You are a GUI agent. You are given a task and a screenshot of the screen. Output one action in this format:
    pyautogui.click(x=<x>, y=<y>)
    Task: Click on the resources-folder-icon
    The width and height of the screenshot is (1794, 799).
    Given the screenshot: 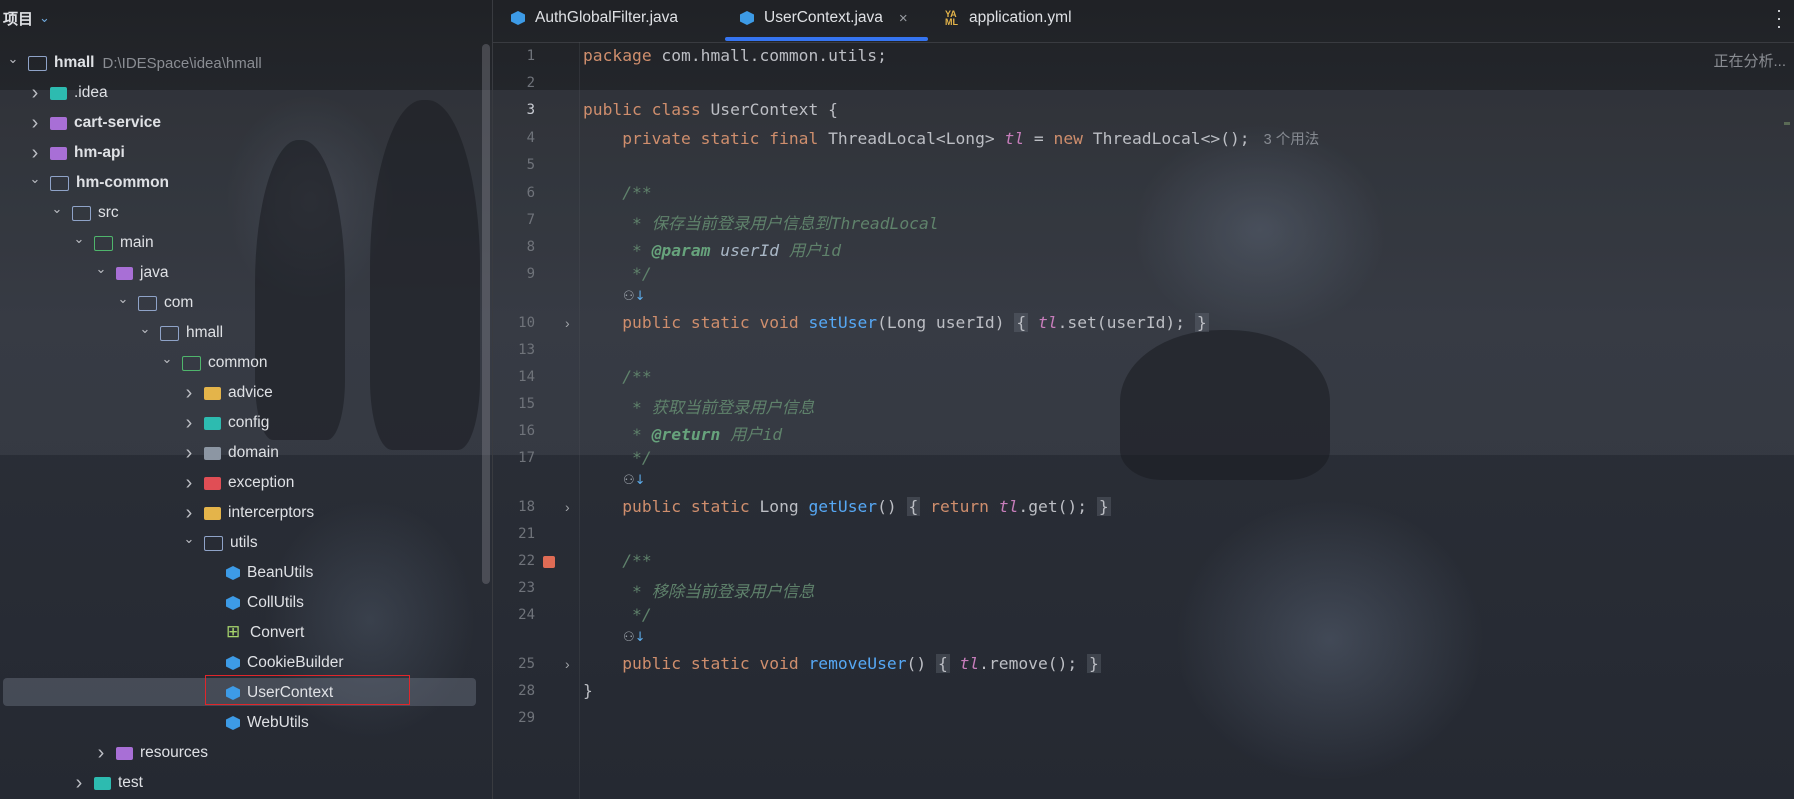 What is the action you would take?
    pyautogui.click(x=124, y=753)
    